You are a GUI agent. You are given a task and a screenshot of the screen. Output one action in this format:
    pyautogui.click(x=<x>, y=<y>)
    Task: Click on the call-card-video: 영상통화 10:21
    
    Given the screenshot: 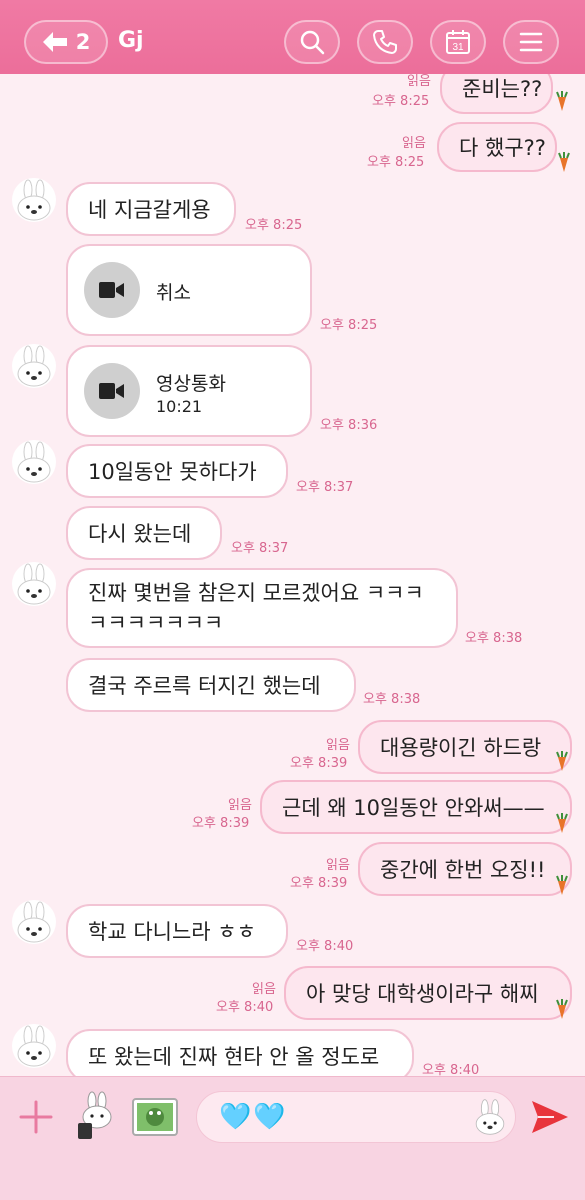 What is the action you would take?
    pyautogui.click(x=189, y=391)
    